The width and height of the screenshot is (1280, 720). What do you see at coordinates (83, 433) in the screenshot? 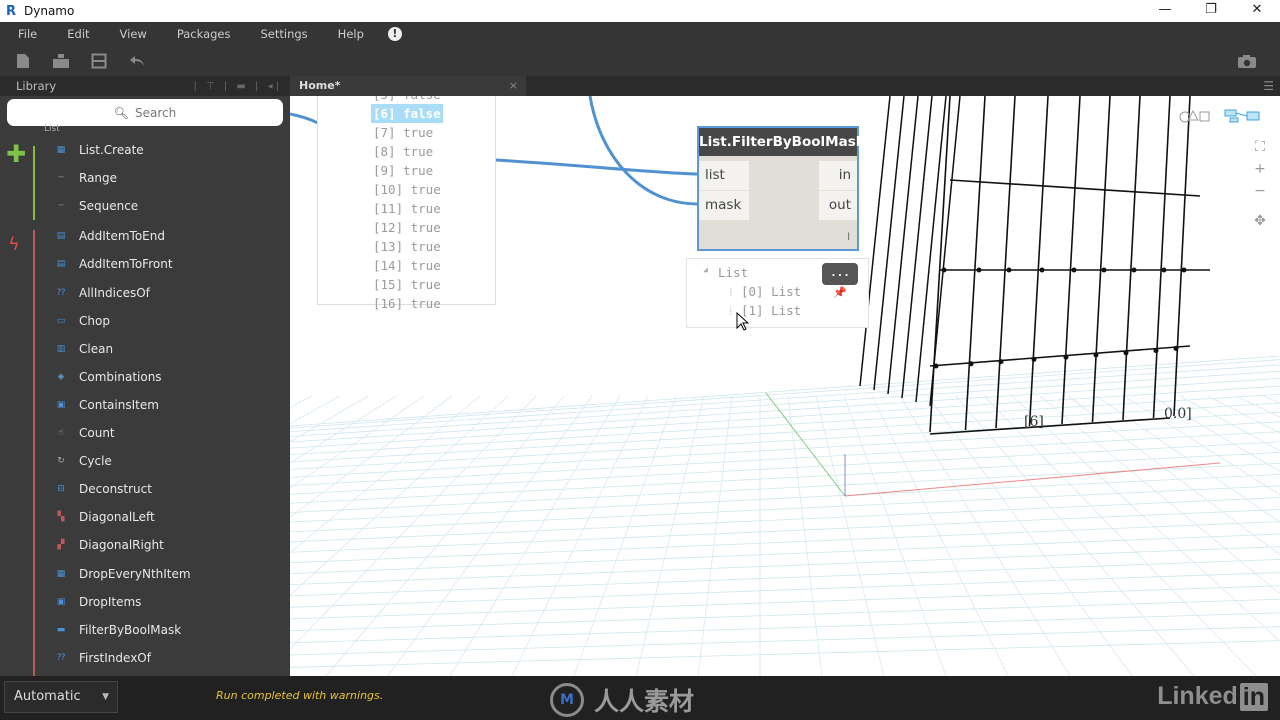
I see `library-item-count: ☝ Count` at bounding box center [83, 433].